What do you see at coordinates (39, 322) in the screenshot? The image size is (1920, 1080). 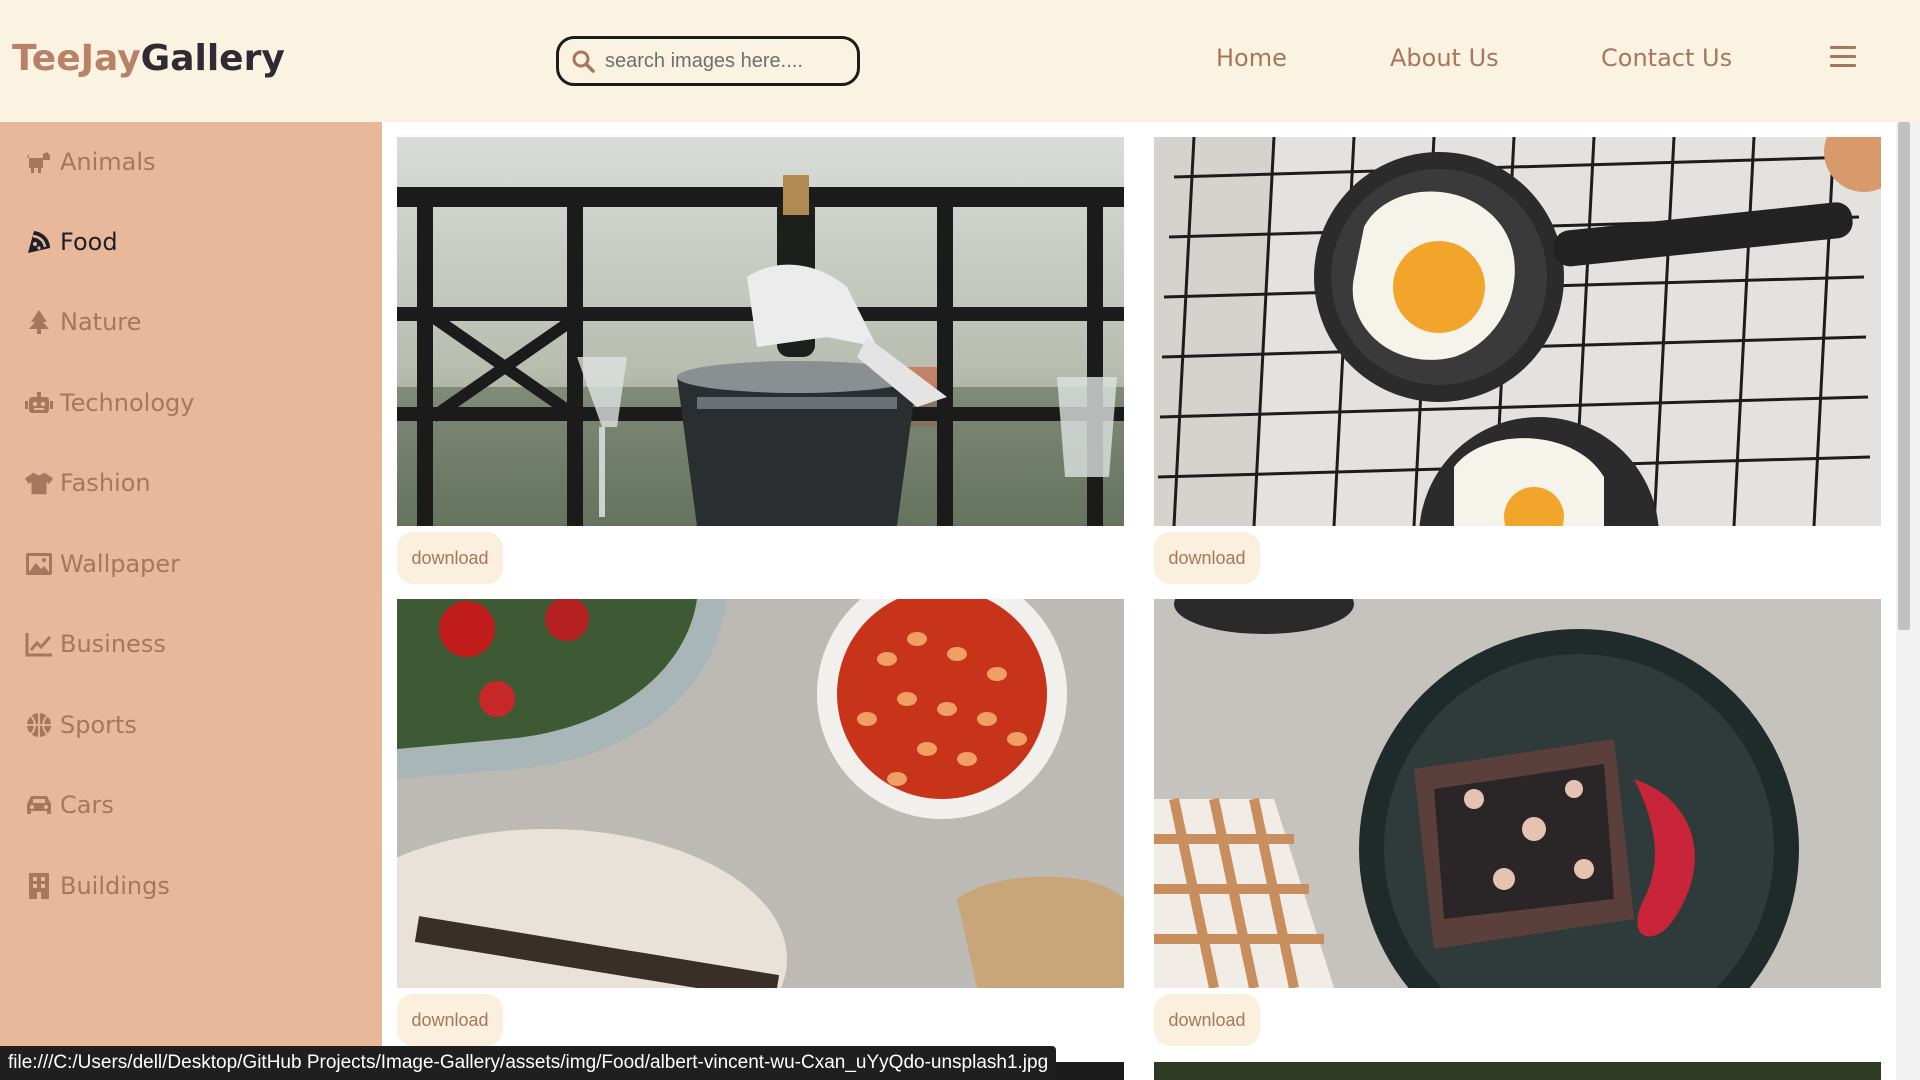 I see `tree-icon` at bounding box center [39, 322].